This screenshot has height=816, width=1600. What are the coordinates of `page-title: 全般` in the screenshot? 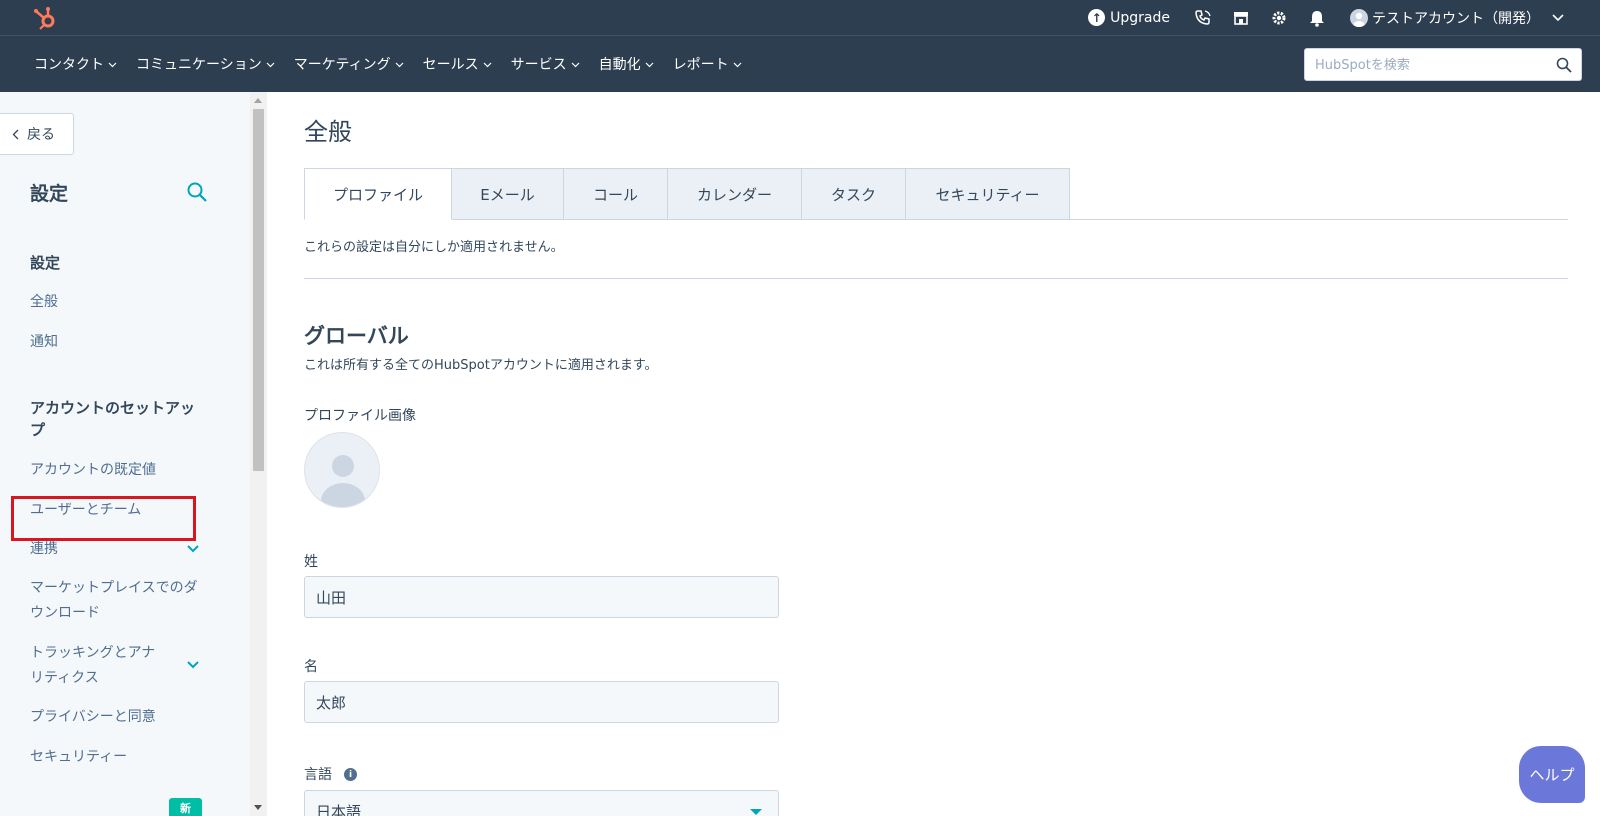 It's located at (328, 132).